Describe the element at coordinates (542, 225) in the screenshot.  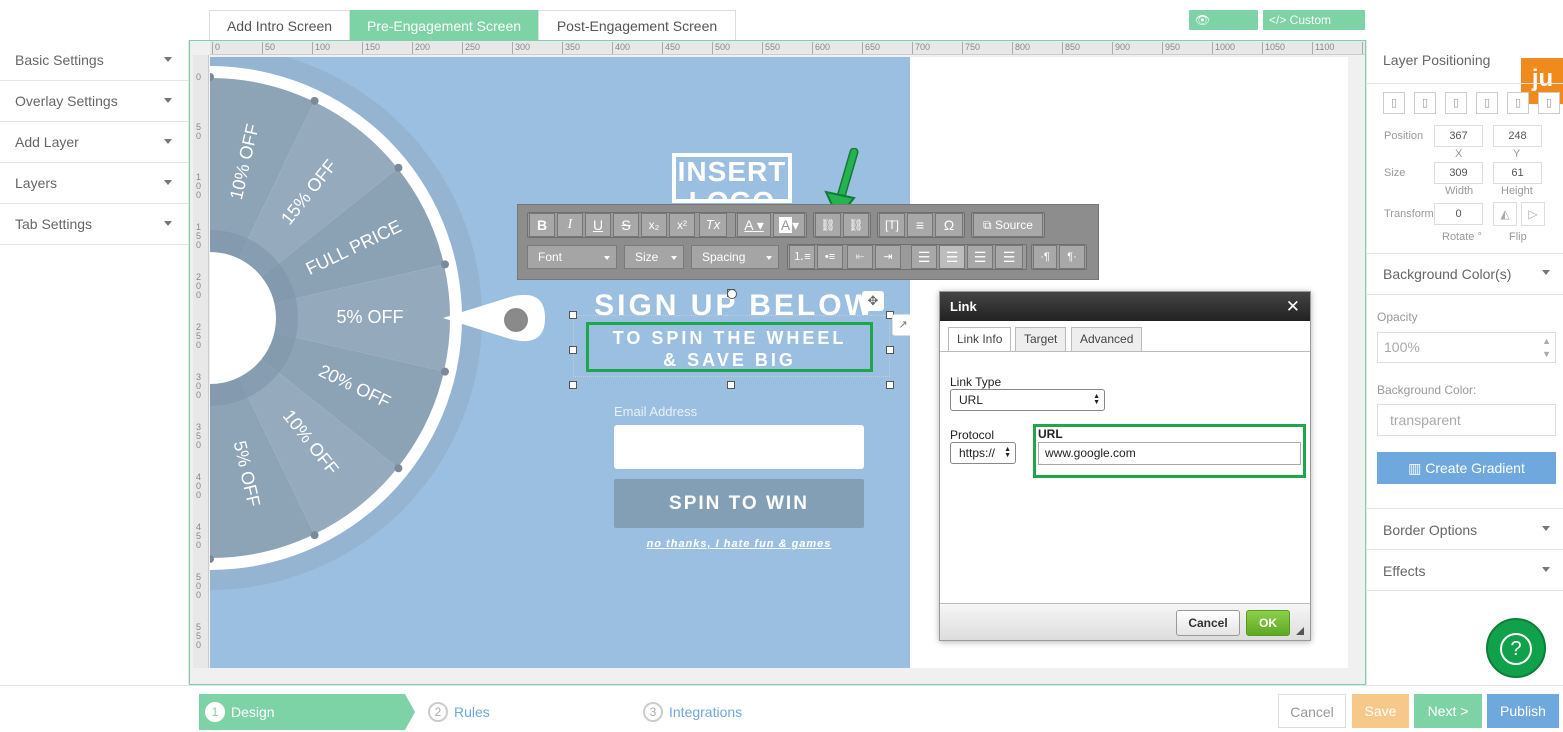
I see `bold-button: B` at that location.